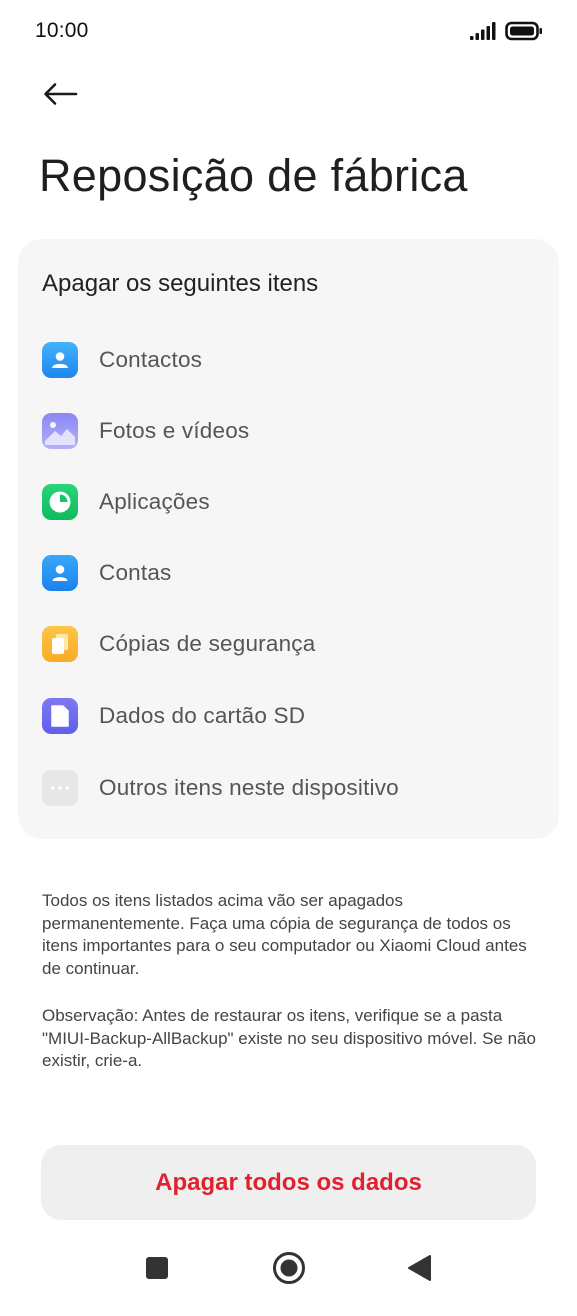 Image resolution: width=577 pixels, height=1316 pixels. Describe the element at coordinates (60, 502) in the screenshot. I see `apps-icon` at that location.